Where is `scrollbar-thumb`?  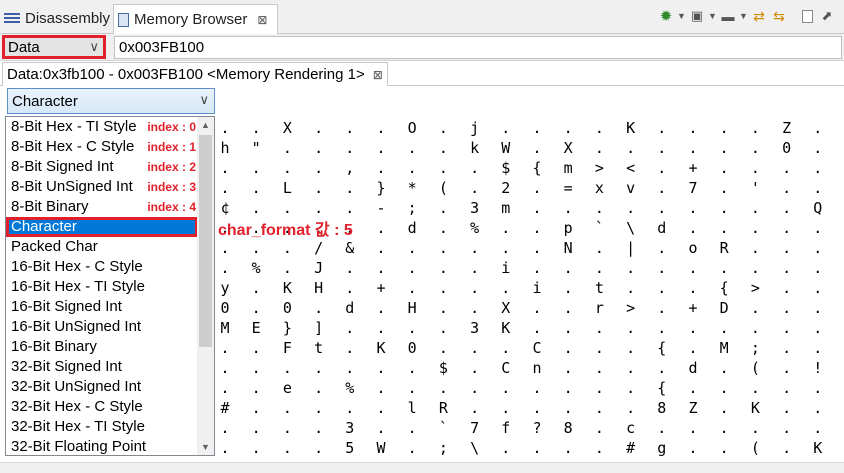 scrollbar-thumb is located at coordinates (205, 241).